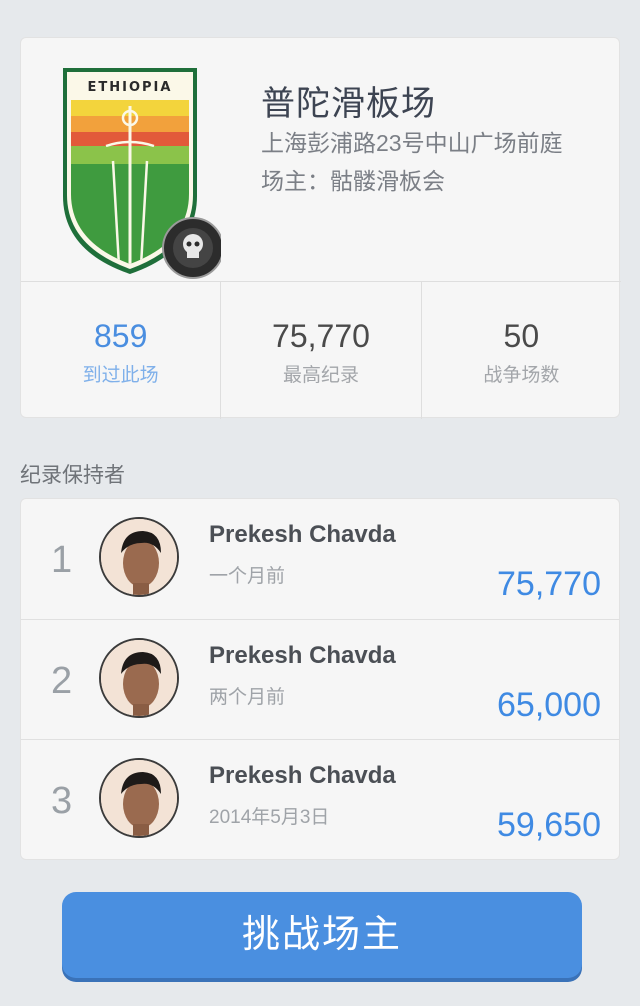 The width and height of the screenshot is (640, 1006). Describe the element at coordinates (320, 559) in the screenshot. I see `list-item: 1 Prekesh Chavda 一个月前 75,770` at that location.